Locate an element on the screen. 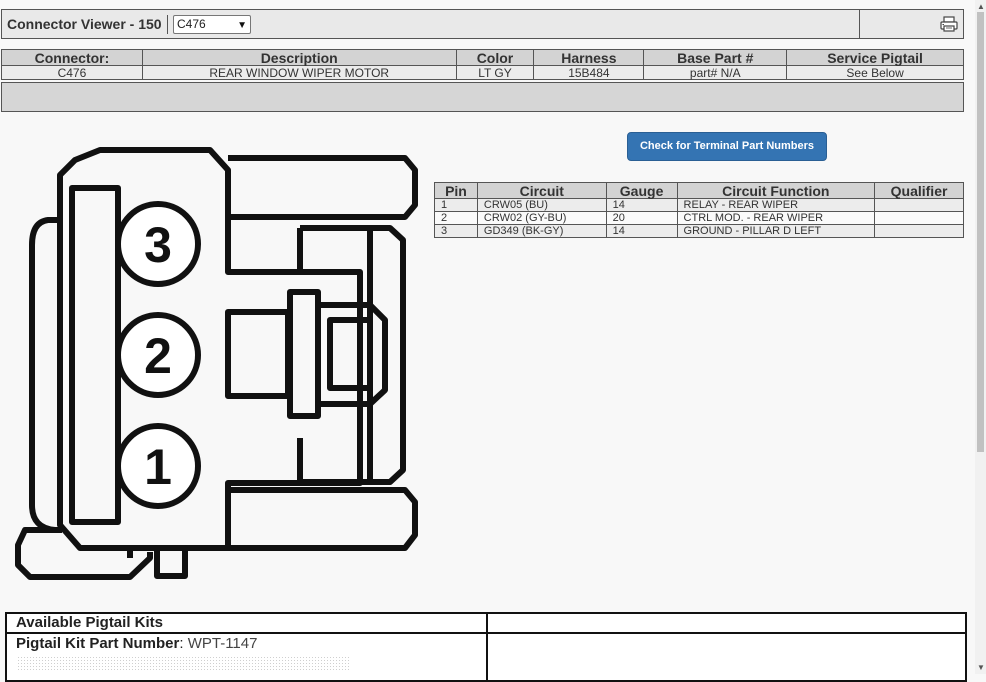  table-row: 1 CRW05 (BU) 14 RELAY - REAR WIPER is located at coordinates (699, 205).